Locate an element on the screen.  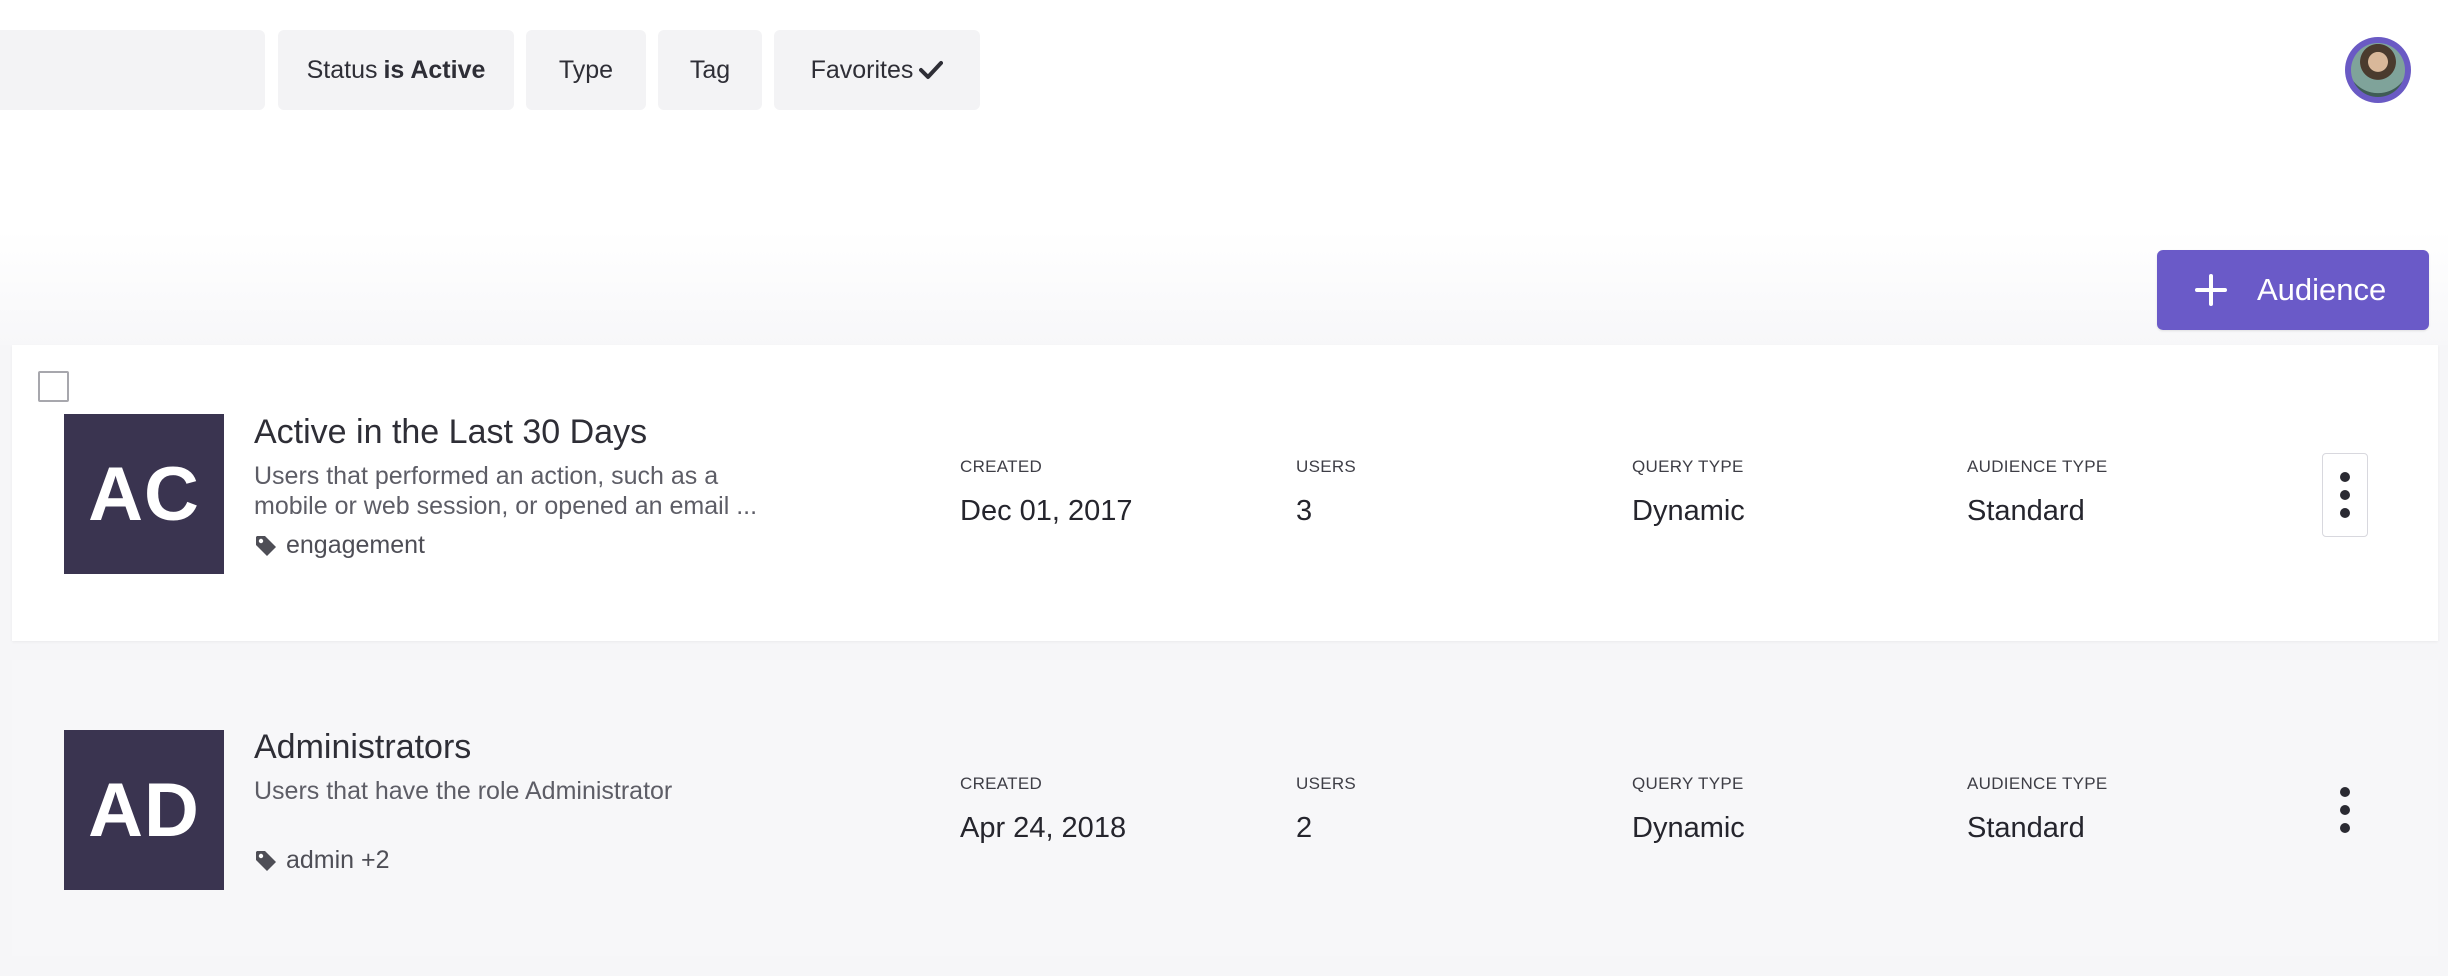
audience-tags: admin +2 is located at coordinates (322, 860).